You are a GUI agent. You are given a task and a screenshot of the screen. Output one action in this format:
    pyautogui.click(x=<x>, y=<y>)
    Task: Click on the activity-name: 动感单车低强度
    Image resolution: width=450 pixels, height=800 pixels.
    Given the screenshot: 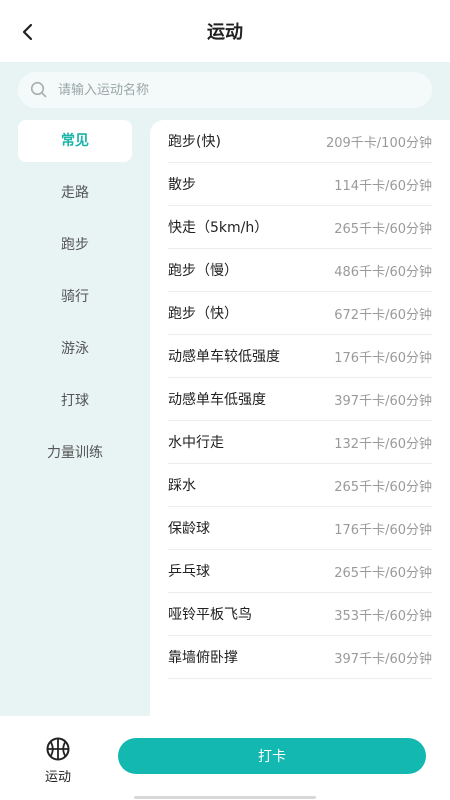 What is the action you would take?
    pyautogui.click(x=217, y=400)
    